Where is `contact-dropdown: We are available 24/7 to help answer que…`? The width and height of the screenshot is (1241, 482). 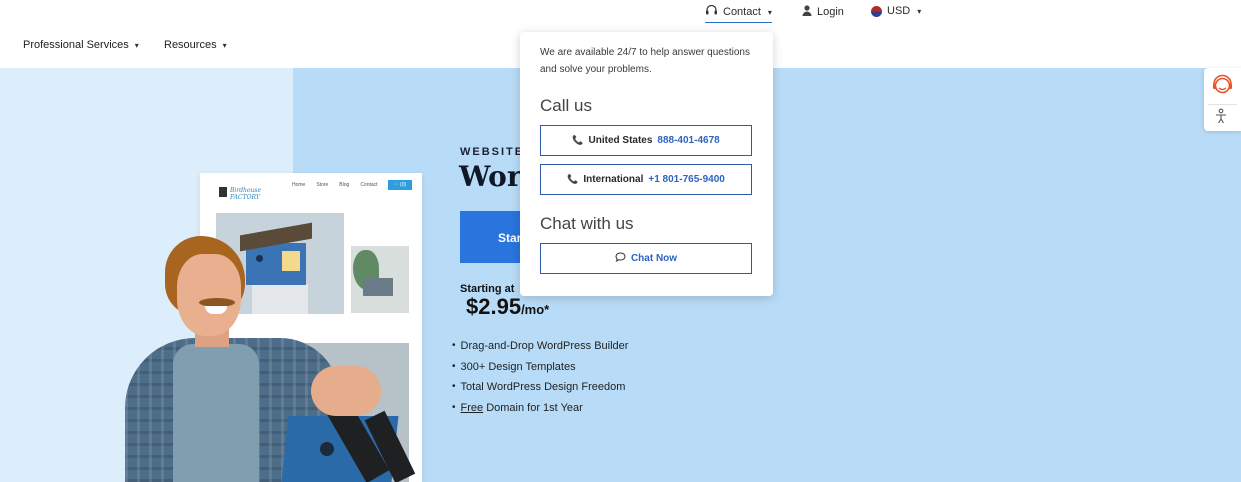
contact-dropdown: We are available 24/7 to help answer que… is located at coordinates (646, 164).